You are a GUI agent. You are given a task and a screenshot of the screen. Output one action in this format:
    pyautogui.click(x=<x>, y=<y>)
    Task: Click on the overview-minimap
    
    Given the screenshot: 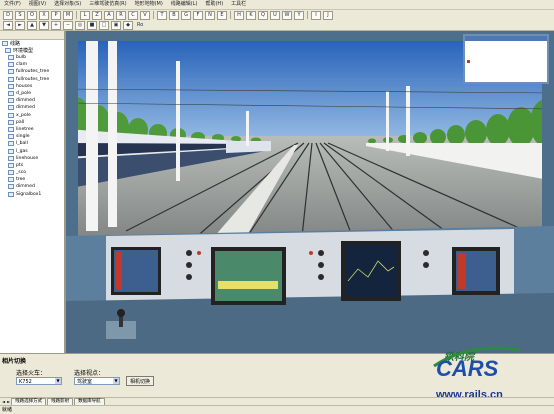 What is the action you would take?
    pyautogui.click(x=506, y=59)
    